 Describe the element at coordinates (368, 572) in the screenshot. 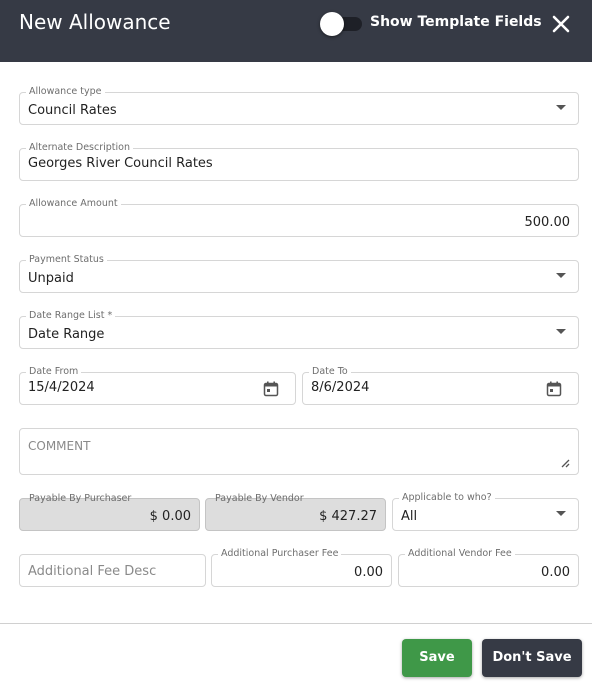

I see `additional-purchaser-fee-value: 0.00` at that location.